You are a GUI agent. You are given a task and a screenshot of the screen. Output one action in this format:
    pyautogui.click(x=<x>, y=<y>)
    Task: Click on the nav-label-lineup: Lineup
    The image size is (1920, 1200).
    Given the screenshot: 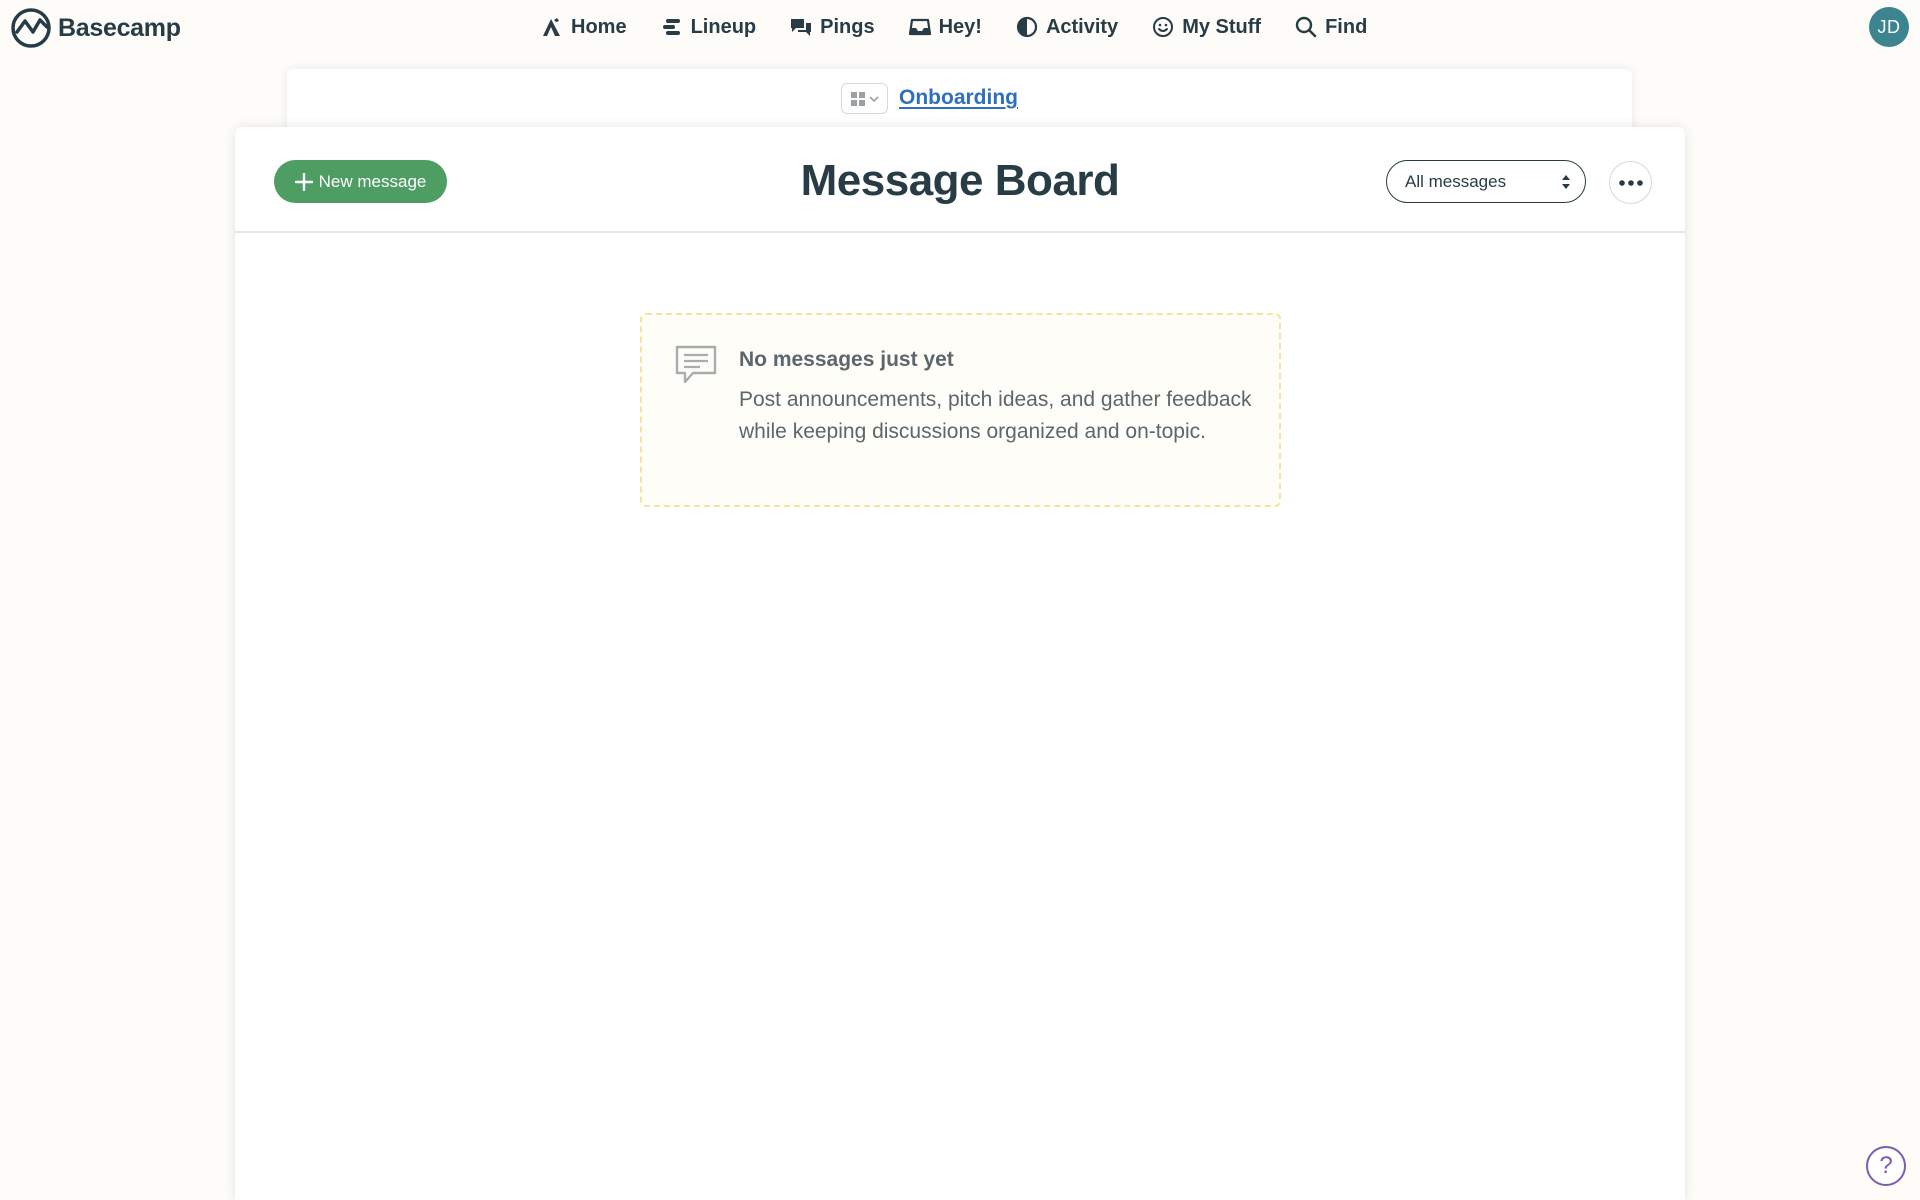 What is the action you would take?
    pyautogui.click(x=723, y=26)
    